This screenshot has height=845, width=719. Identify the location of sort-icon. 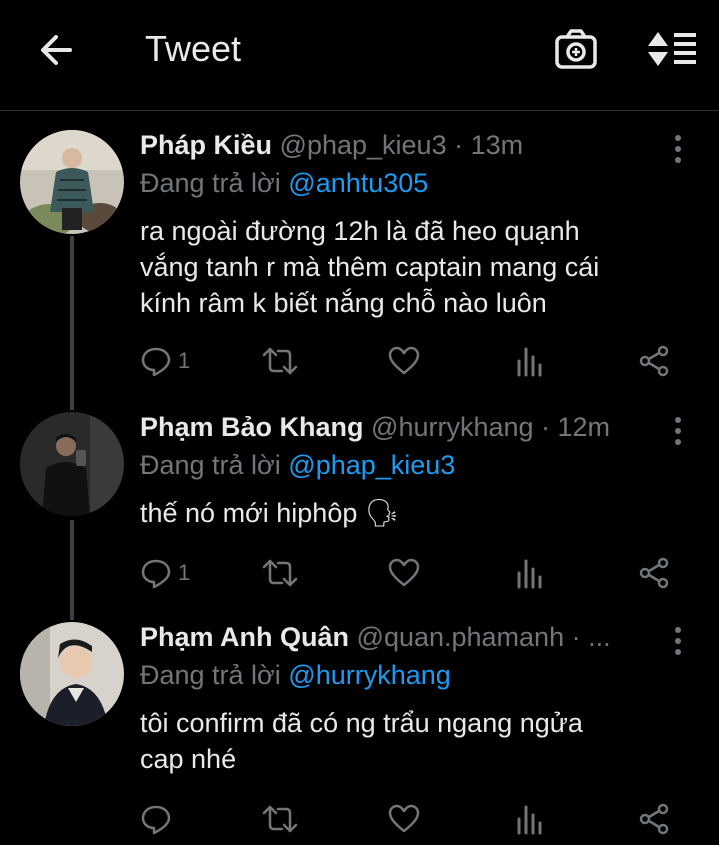
(672, 49).